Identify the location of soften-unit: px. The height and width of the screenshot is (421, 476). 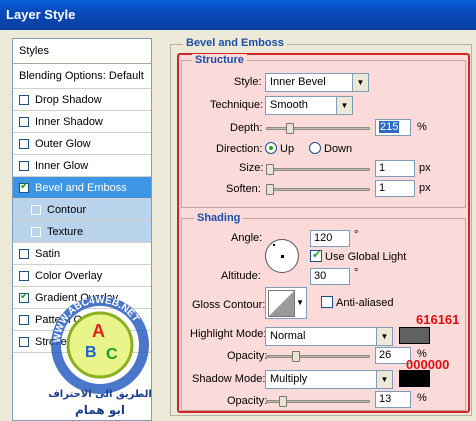
(425, 188).